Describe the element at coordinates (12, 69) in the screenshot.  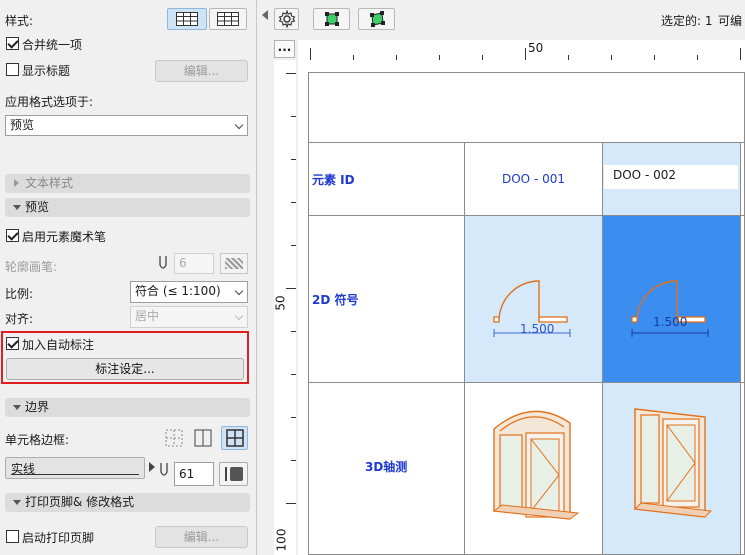
I see `show-title-checkbox` at that location.